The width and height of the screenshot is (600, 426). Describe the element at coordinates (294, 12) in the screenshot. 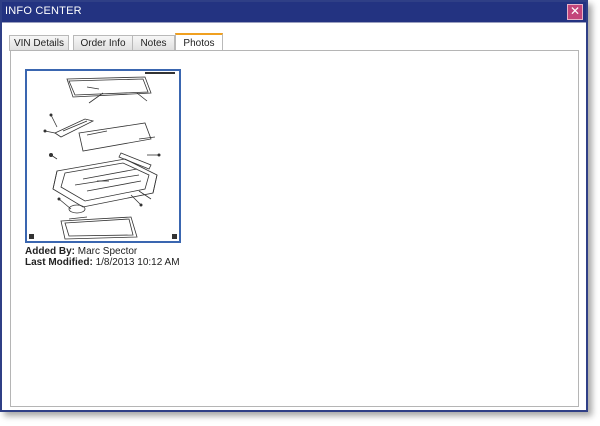

I see `title-bar: INFO CENTER ✕` at that location.